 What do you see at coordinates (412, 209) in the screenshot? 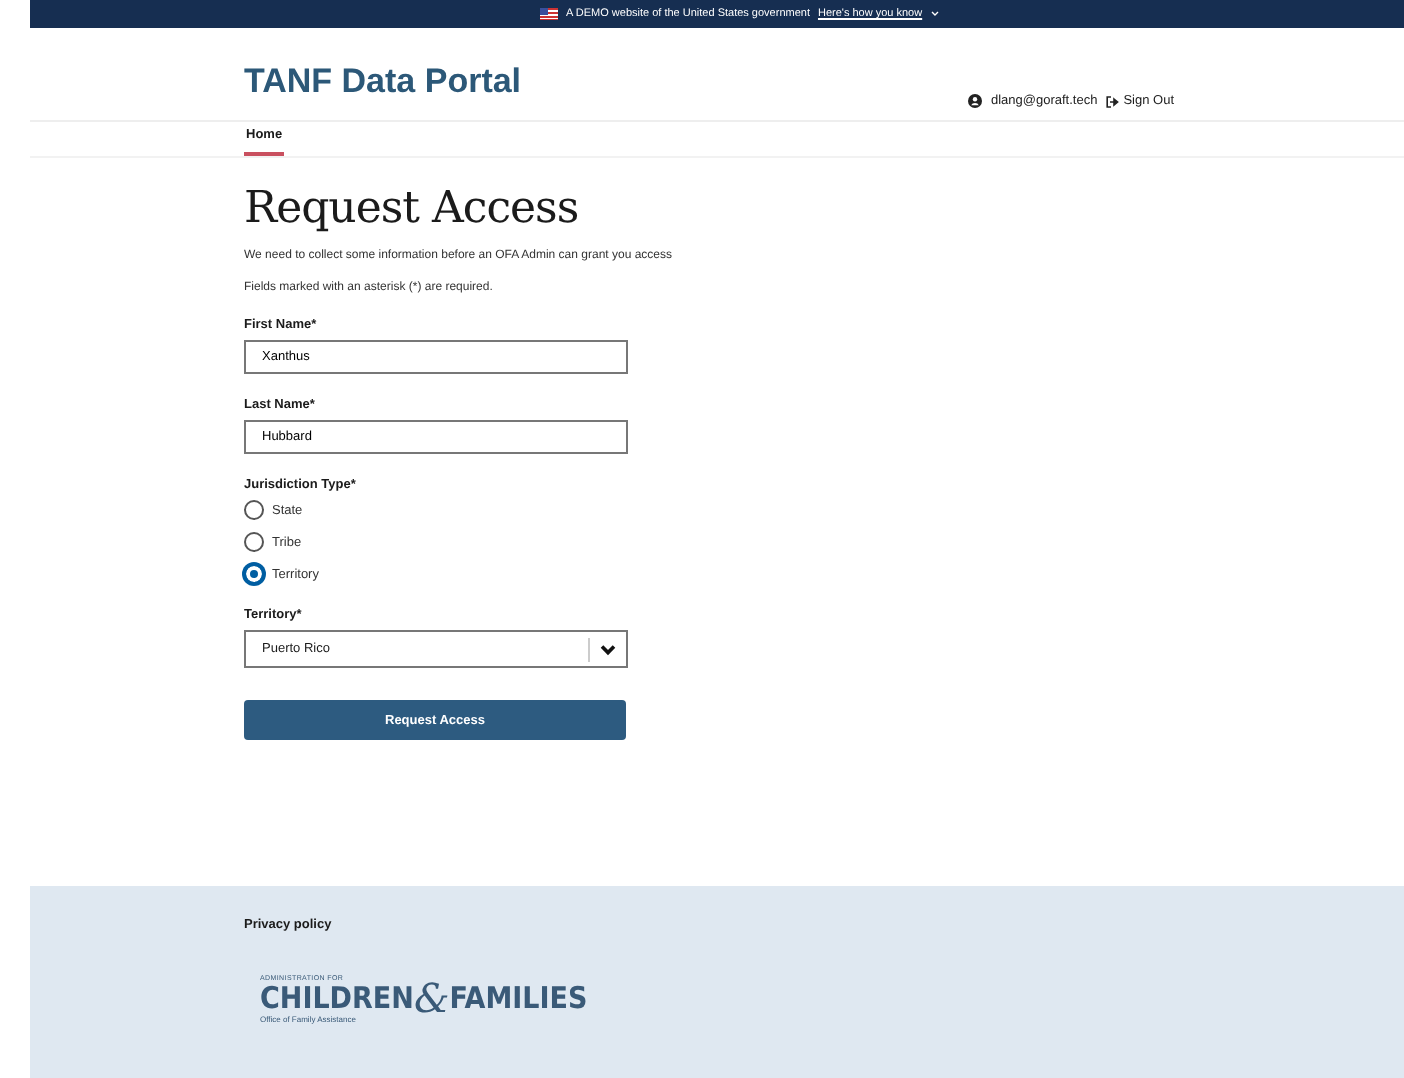
I see `page-heading: Request Access` at bounding box center [412, 209].